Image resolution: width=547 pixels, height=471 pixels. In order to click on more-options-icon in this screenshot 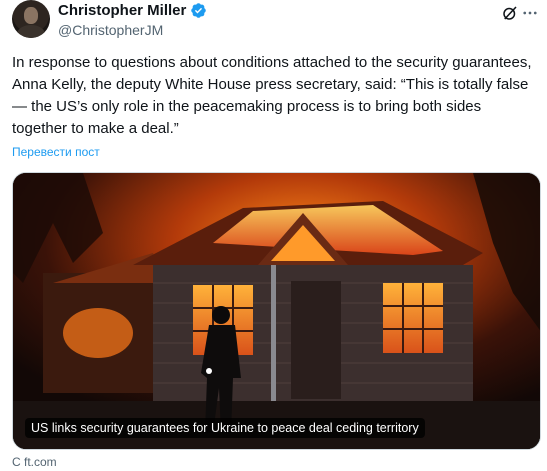, I will do `click(530, 13)`.